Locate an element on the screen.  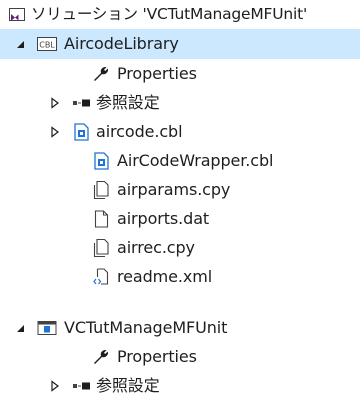
item-label: readme.xml is located at coordinates (165, 276).